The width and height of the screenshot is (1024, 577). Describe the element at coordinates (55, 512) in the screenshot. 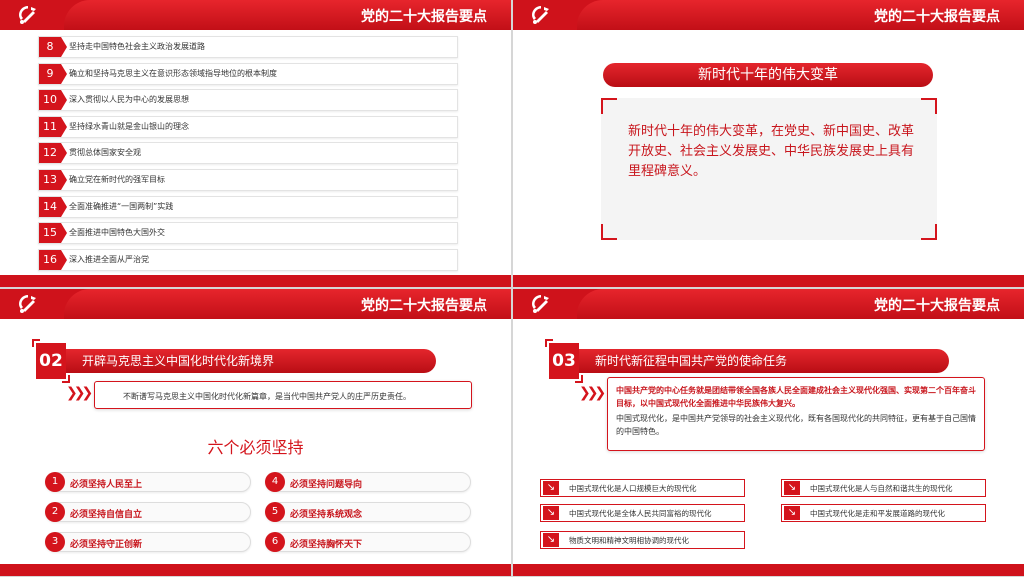

I see `must-number: 2` at that location.